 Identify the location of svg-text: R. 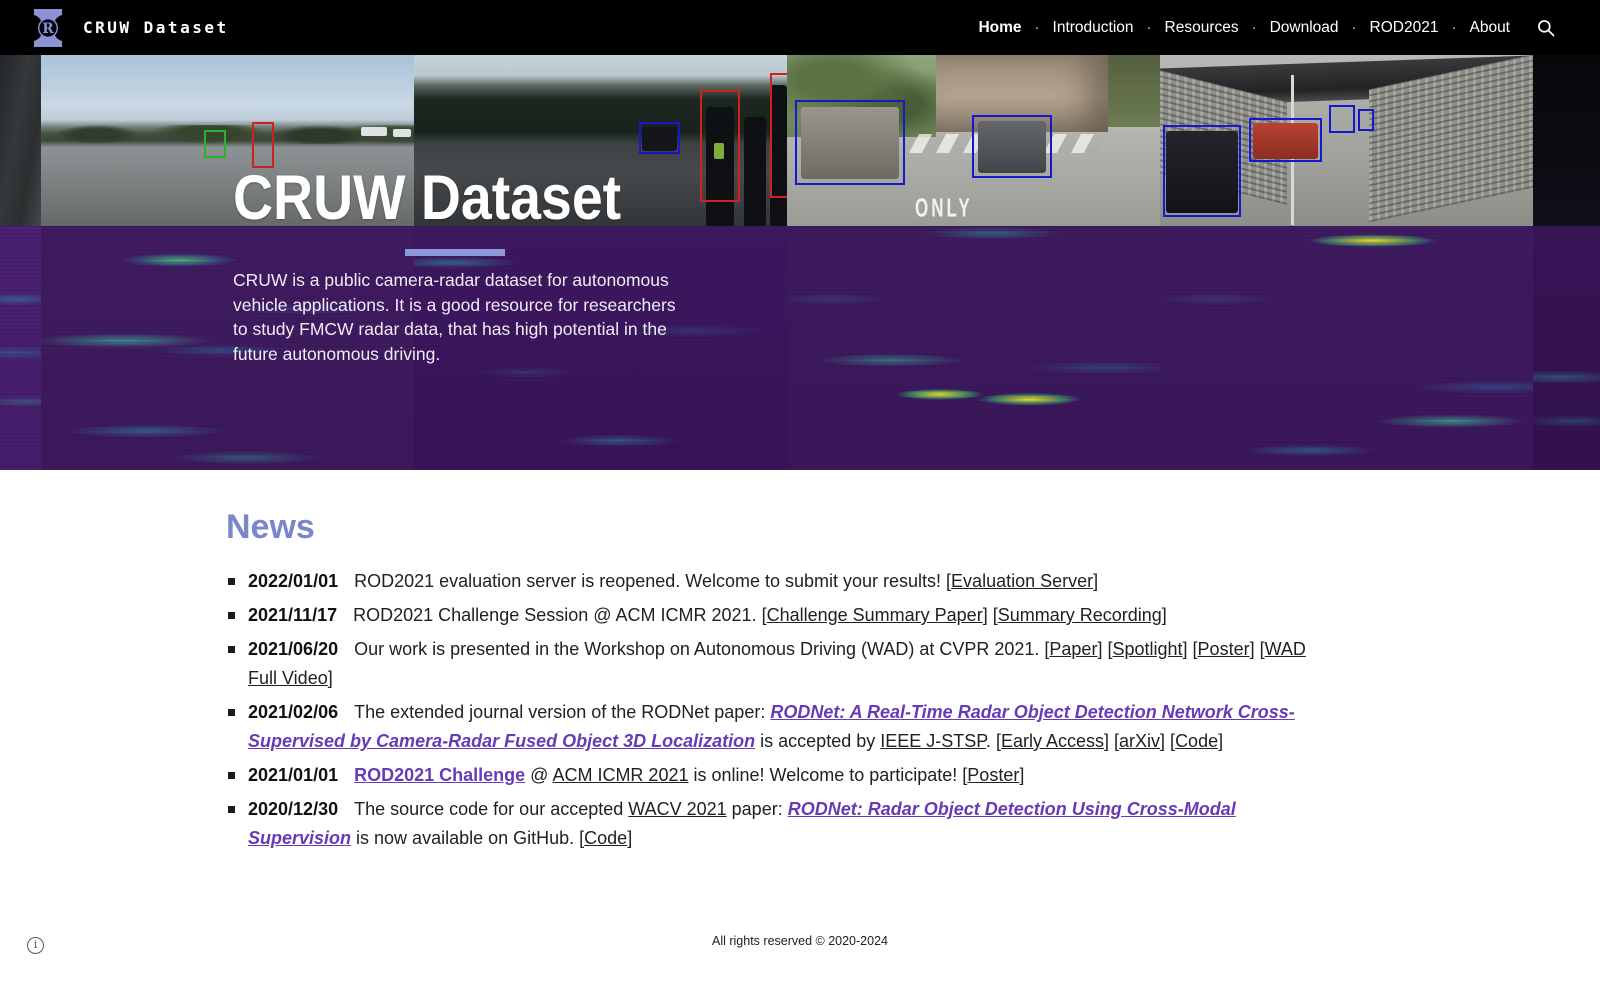
(48, 29).